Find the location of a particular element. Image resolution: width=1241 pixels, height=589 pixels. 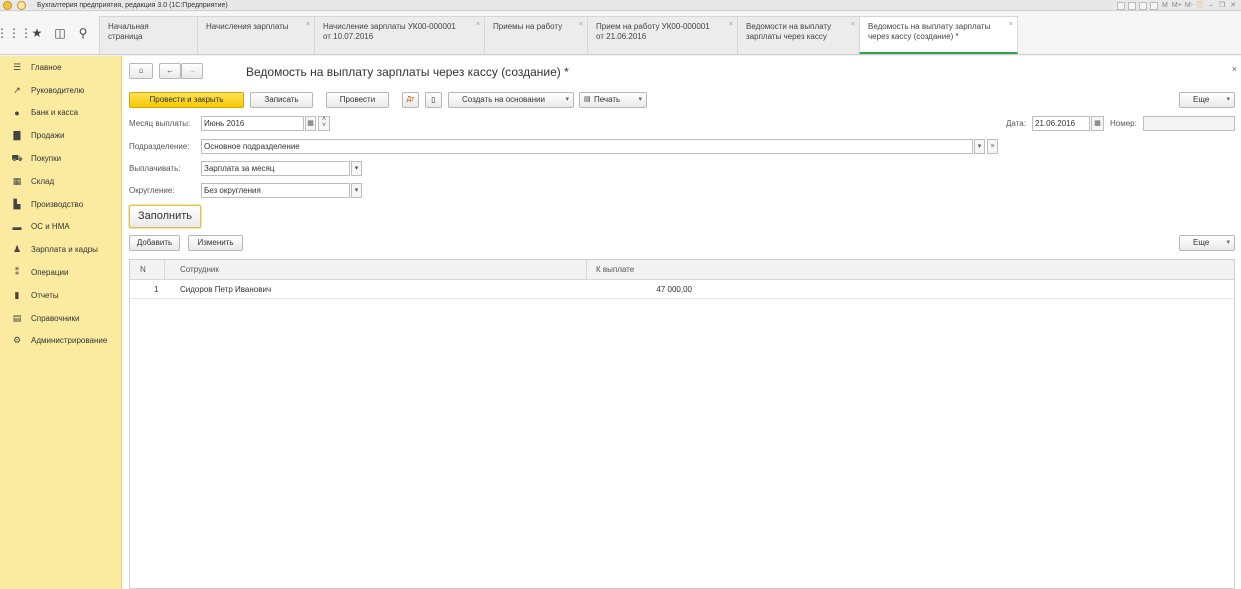

sidebar-item-label: Справочники is located at coordinates (55, 318).